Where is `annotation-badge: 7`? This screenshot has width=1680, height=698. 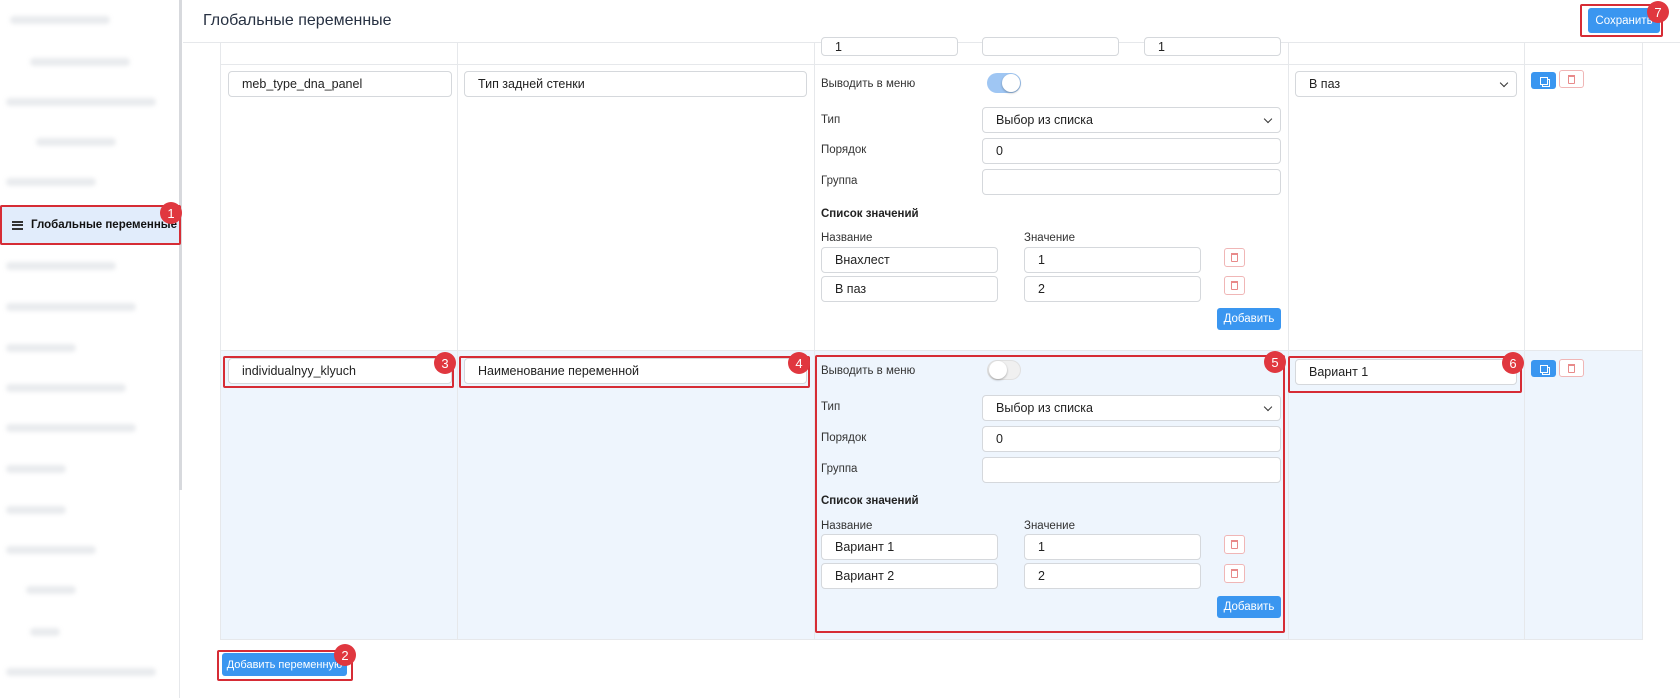 annotation-badge: 7 is located at coordinates (1658, 12).